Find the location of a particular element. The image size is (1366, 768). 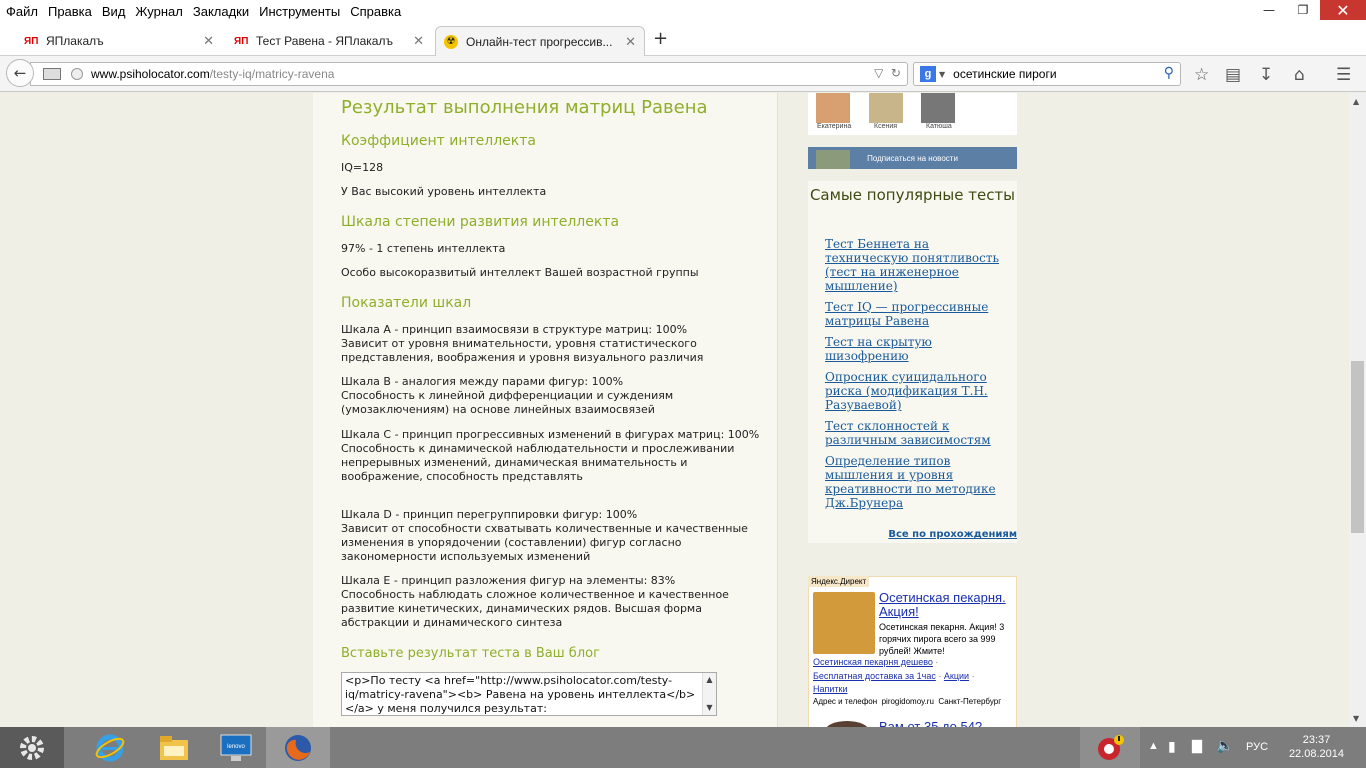

vertical-scrollbar: ▲ ▼ is located at coordinates (1357, 410).